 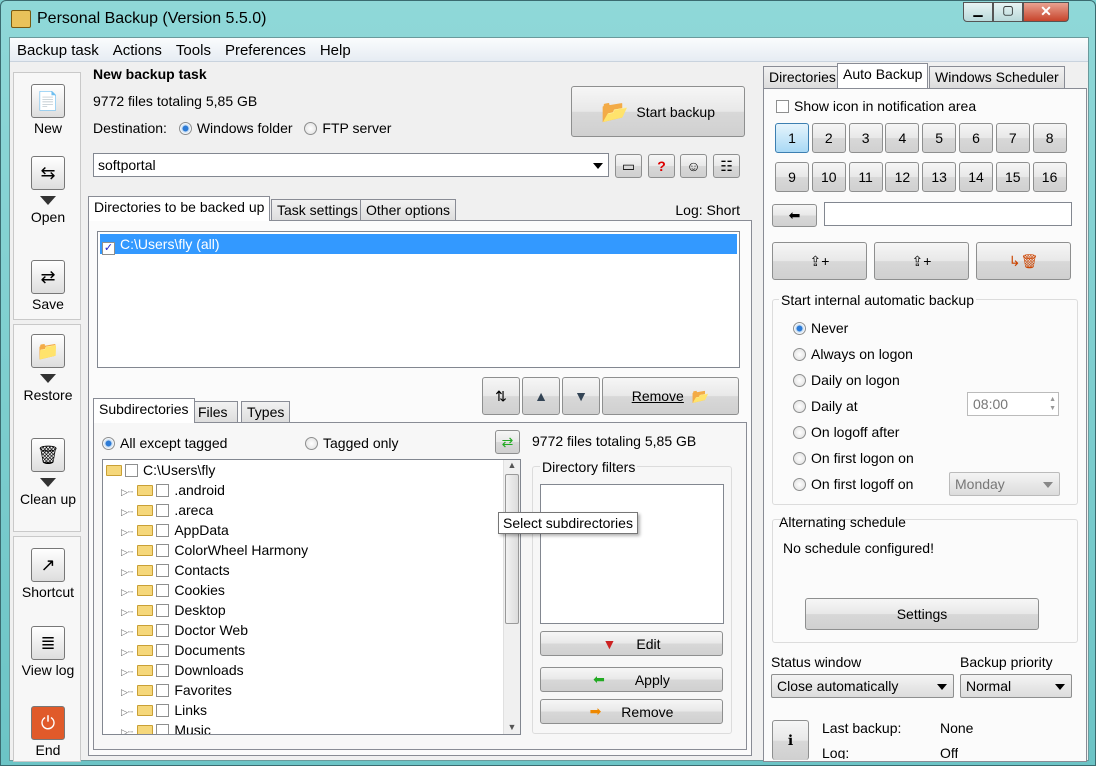 I want to click on subtab-types: Types, so click(x=266, y=412).